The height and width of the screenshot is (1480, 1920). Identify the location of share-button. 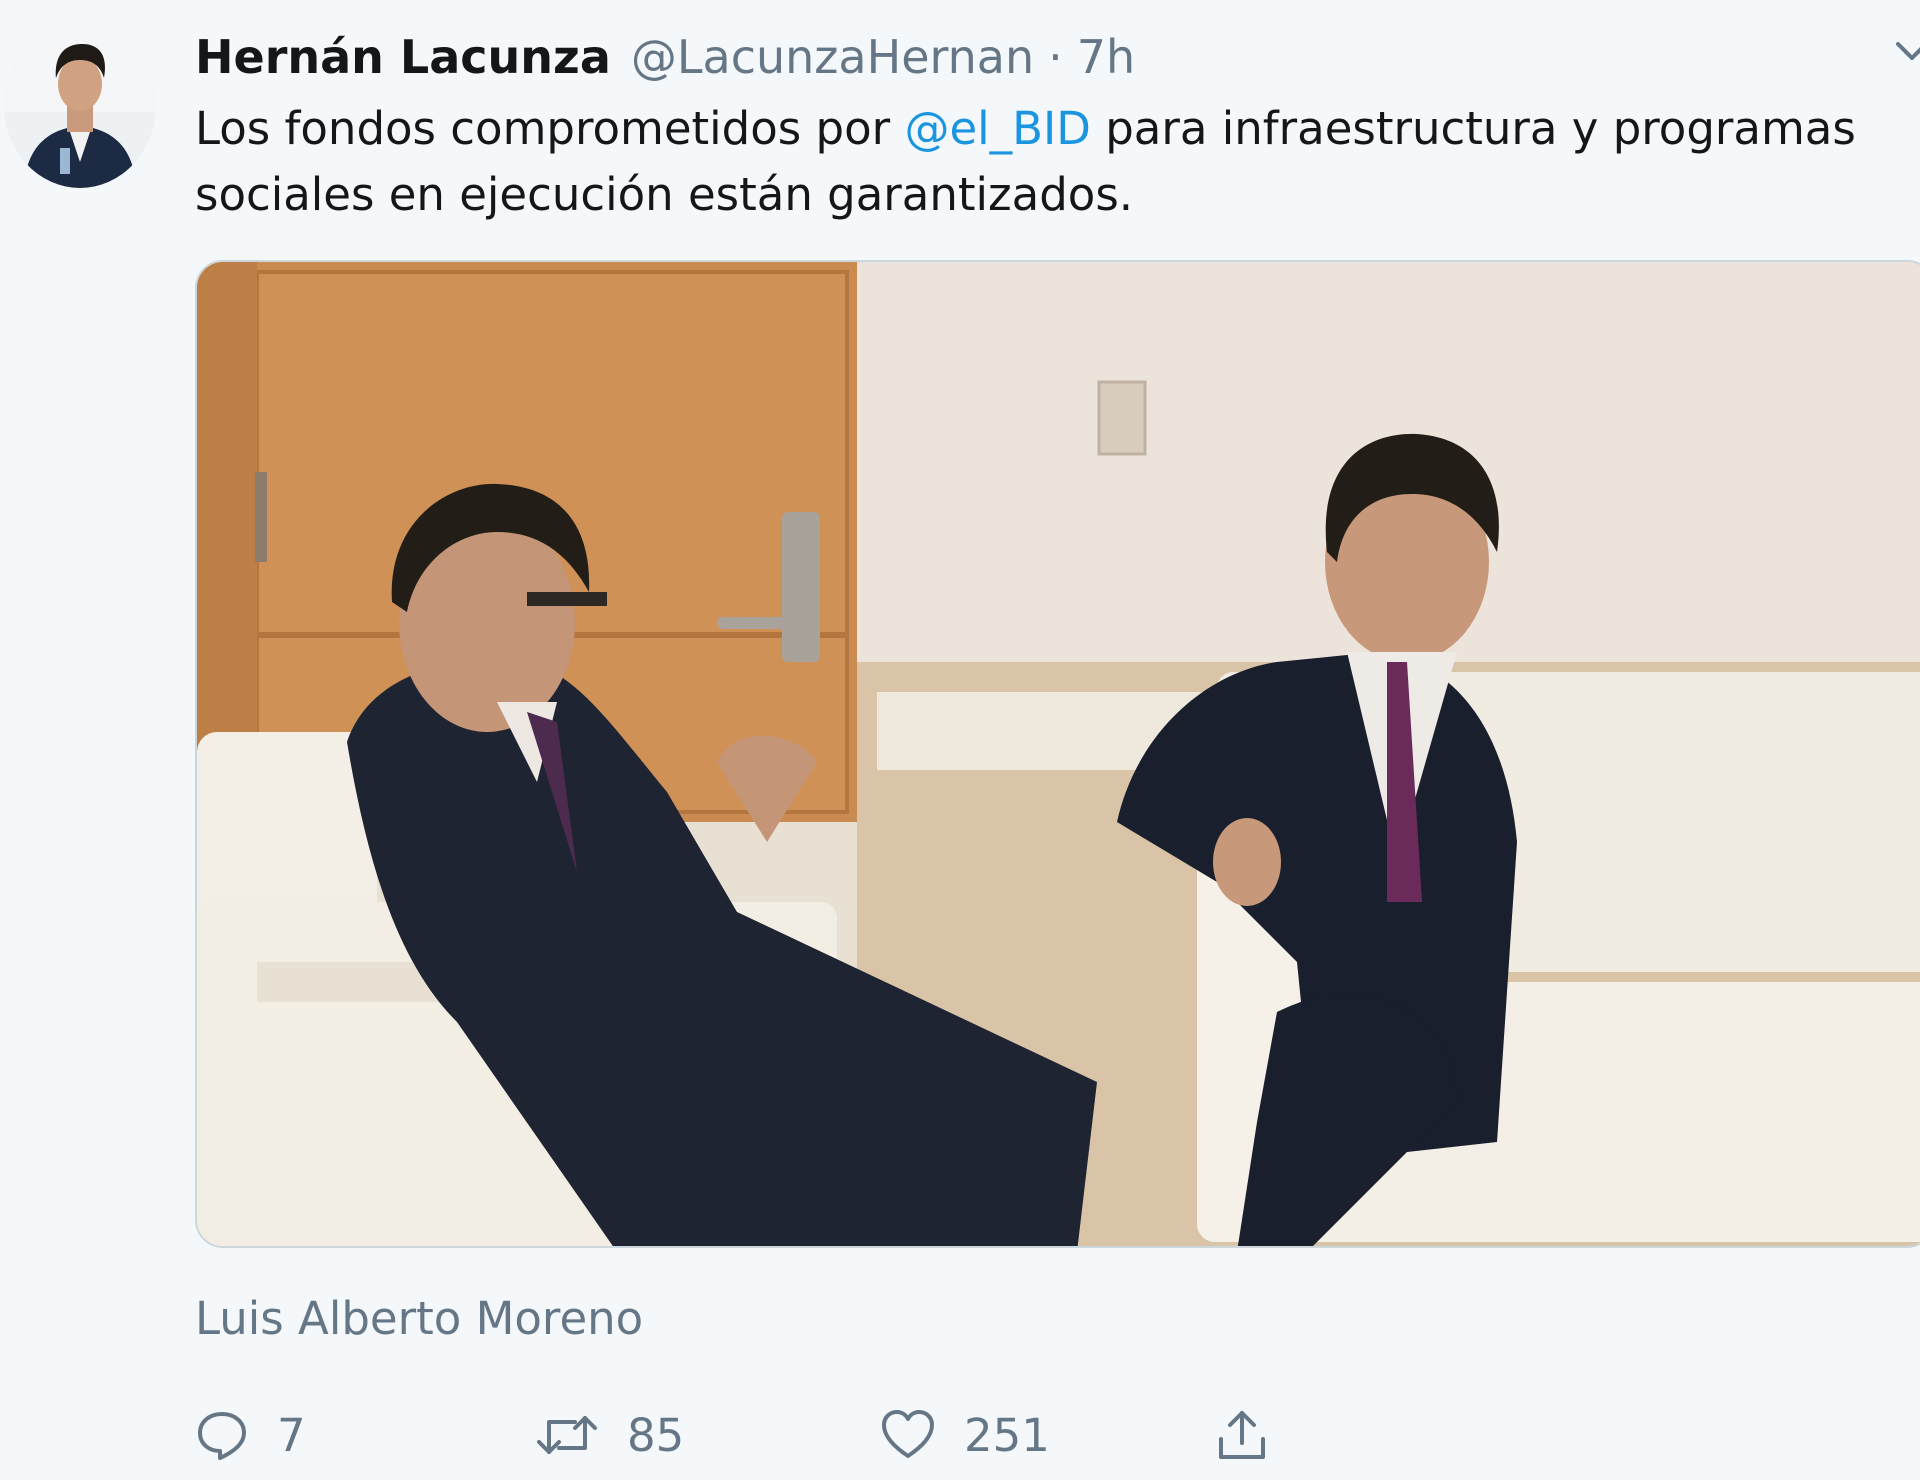
(1242, 1435).